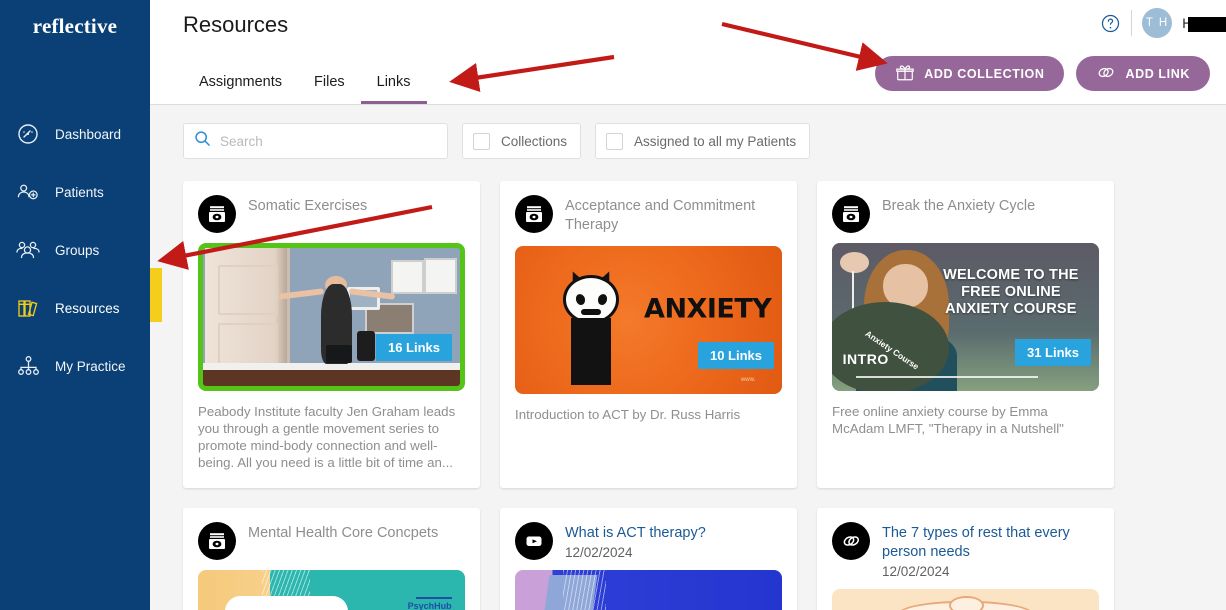  I want to click on username-label: H, so click(1204, 24).